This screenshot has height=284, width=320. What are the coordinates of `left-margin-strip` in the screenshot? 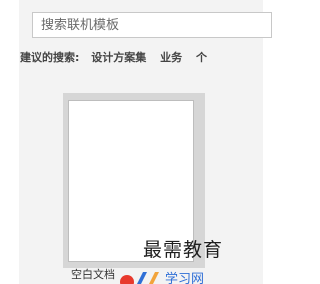 It's located at (9, 142).